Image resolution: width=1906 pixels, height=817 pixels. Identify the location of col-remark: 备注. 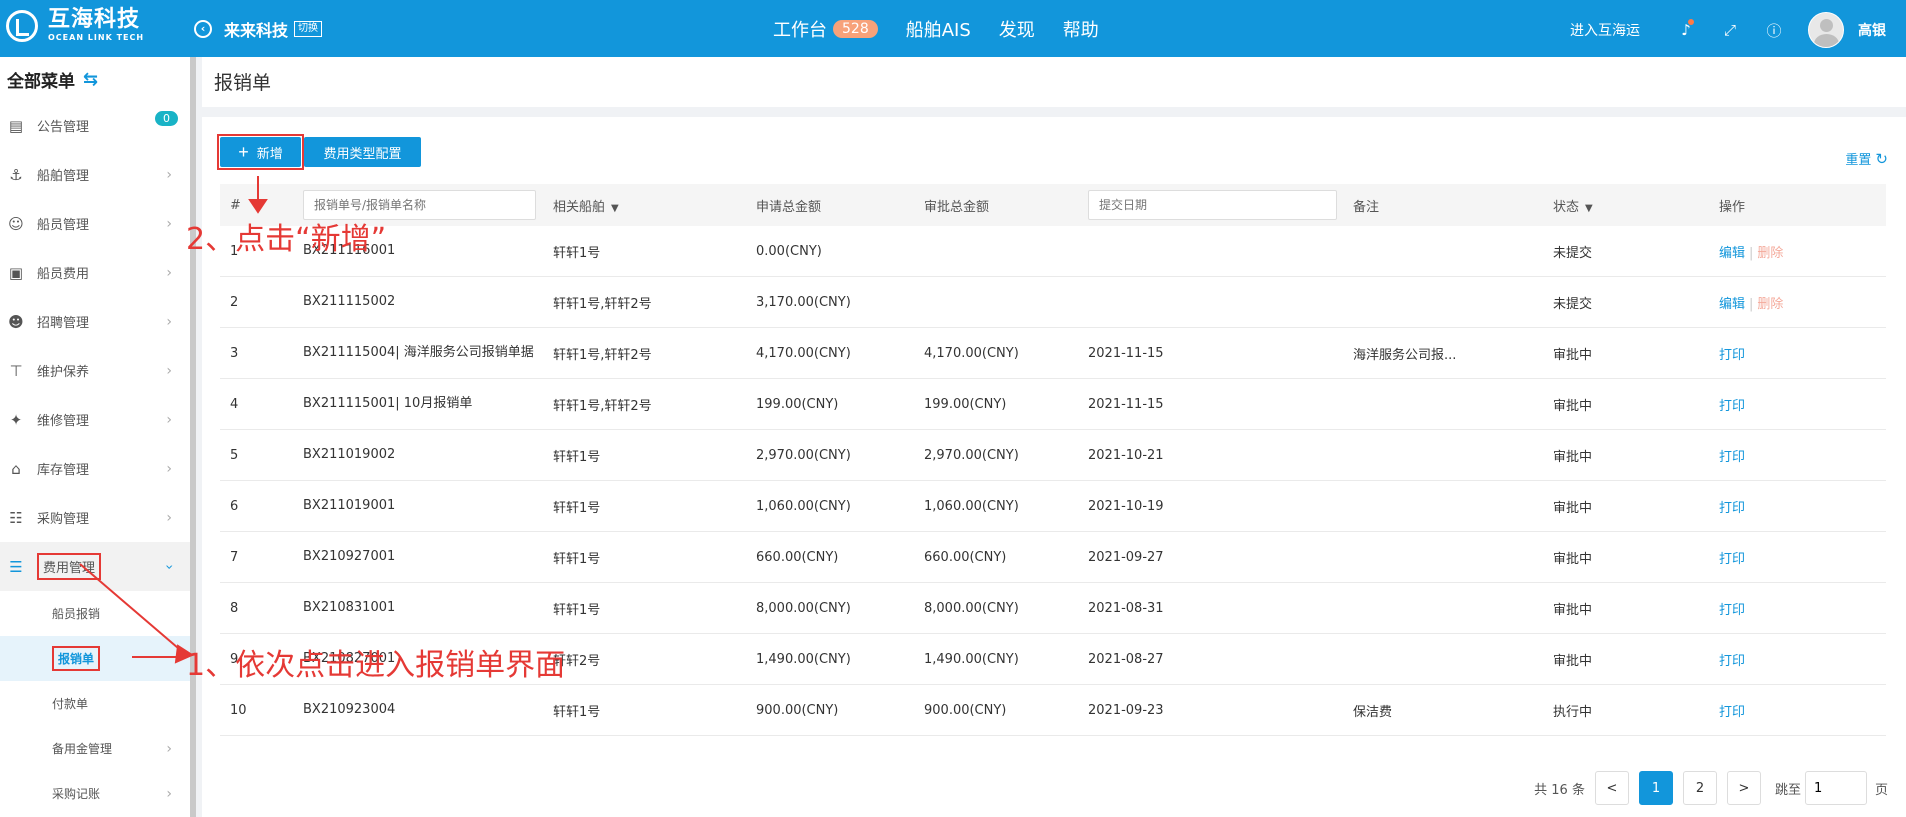
(1366, 207).